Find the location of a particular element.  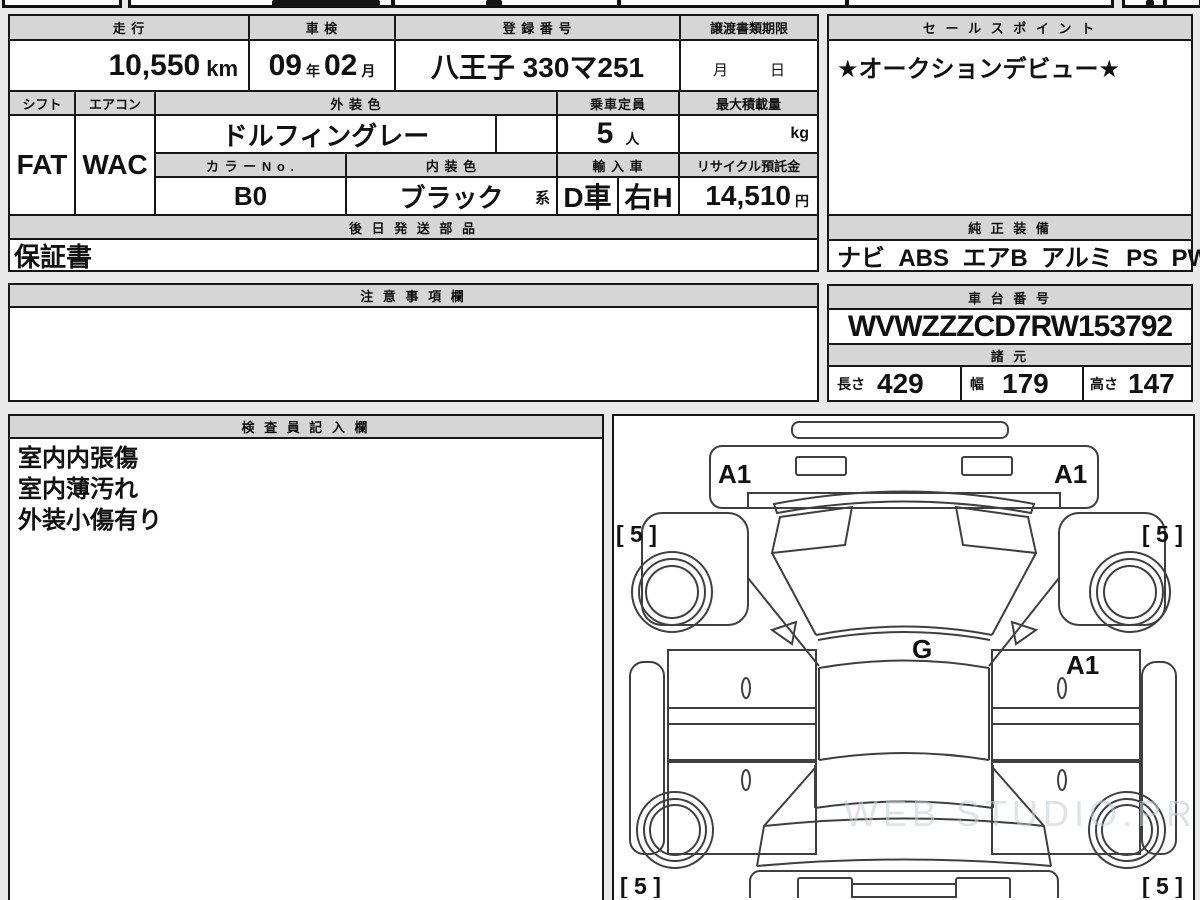

capacity-value: 5 is located at coordinates (605, 133).